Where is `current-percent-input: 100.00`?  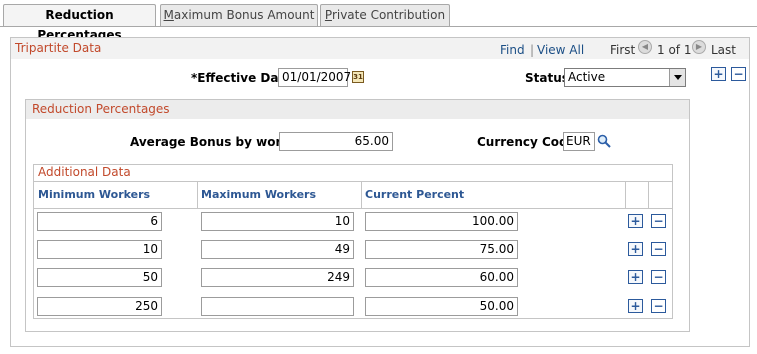 current-percent-input: 100.00 is located at coordinates (441, 221).